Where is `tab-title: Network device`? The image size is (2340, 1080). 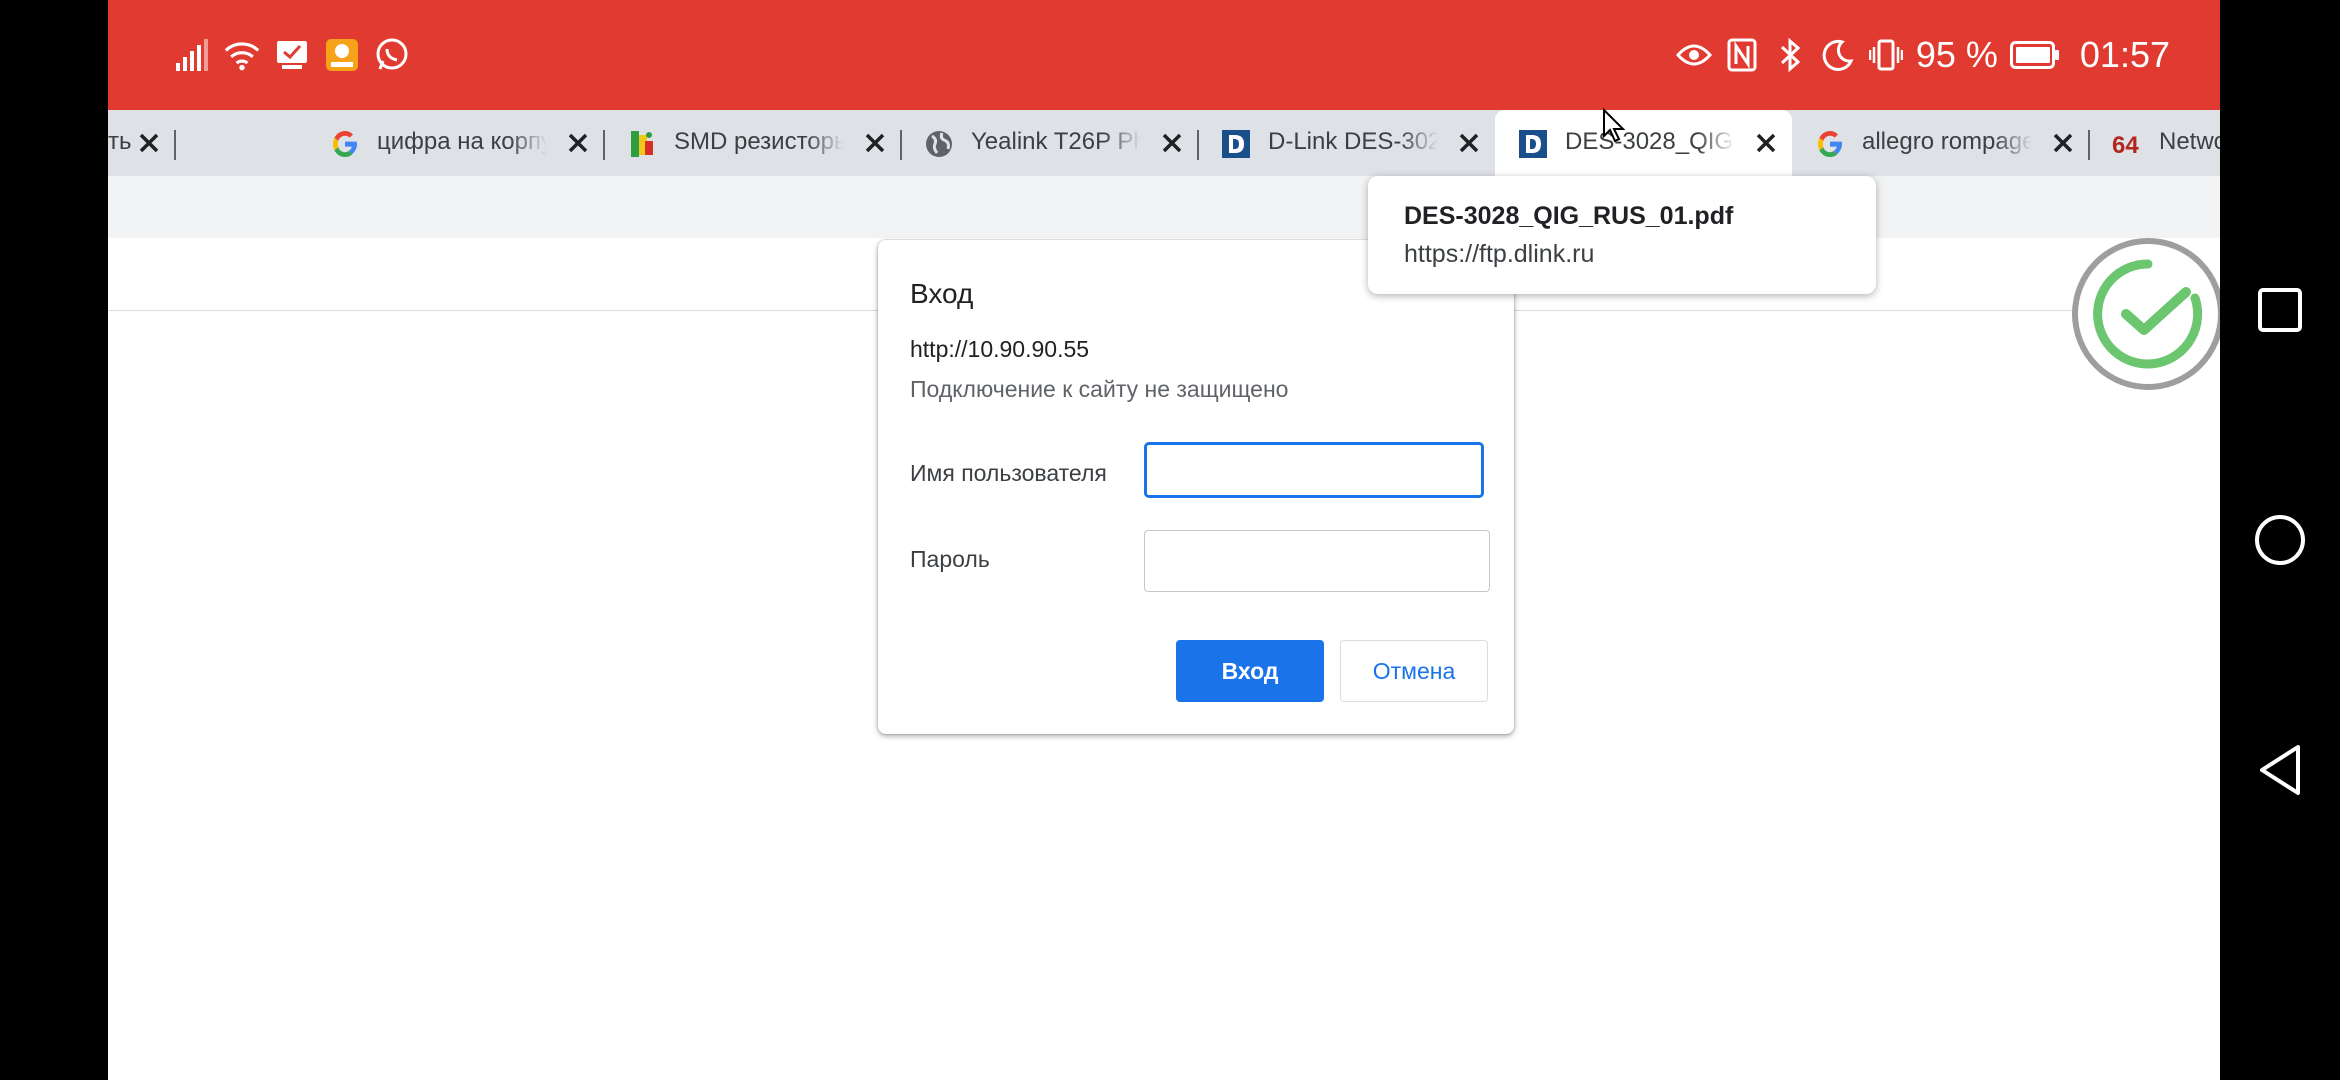 tab-title: Network device is located at coordinates (2189, 141).